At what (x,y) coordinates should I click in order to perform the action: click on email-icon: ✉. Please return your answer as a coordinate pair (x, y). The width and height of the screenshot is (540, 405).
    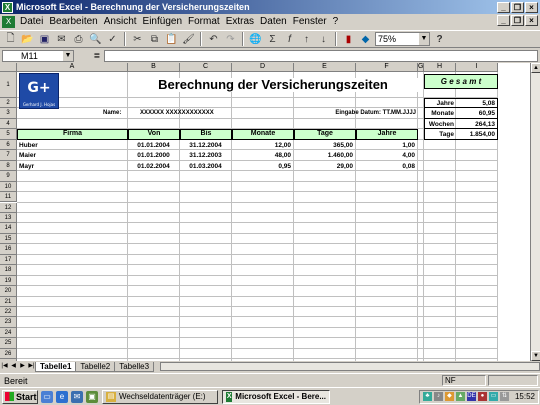
    Looking at the image, I should click on (61, 39).